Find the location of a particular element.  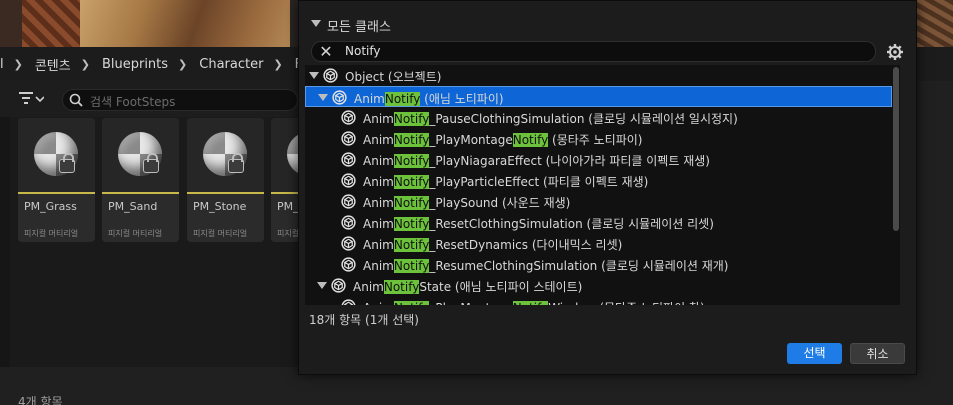

class-tree-label: Object (오브젝트) is located at coordinates (393, 76).